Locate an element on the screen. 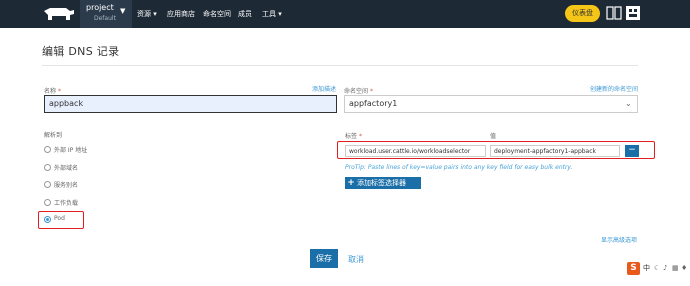  plus-icon: + is located at coordinates (351, 183).